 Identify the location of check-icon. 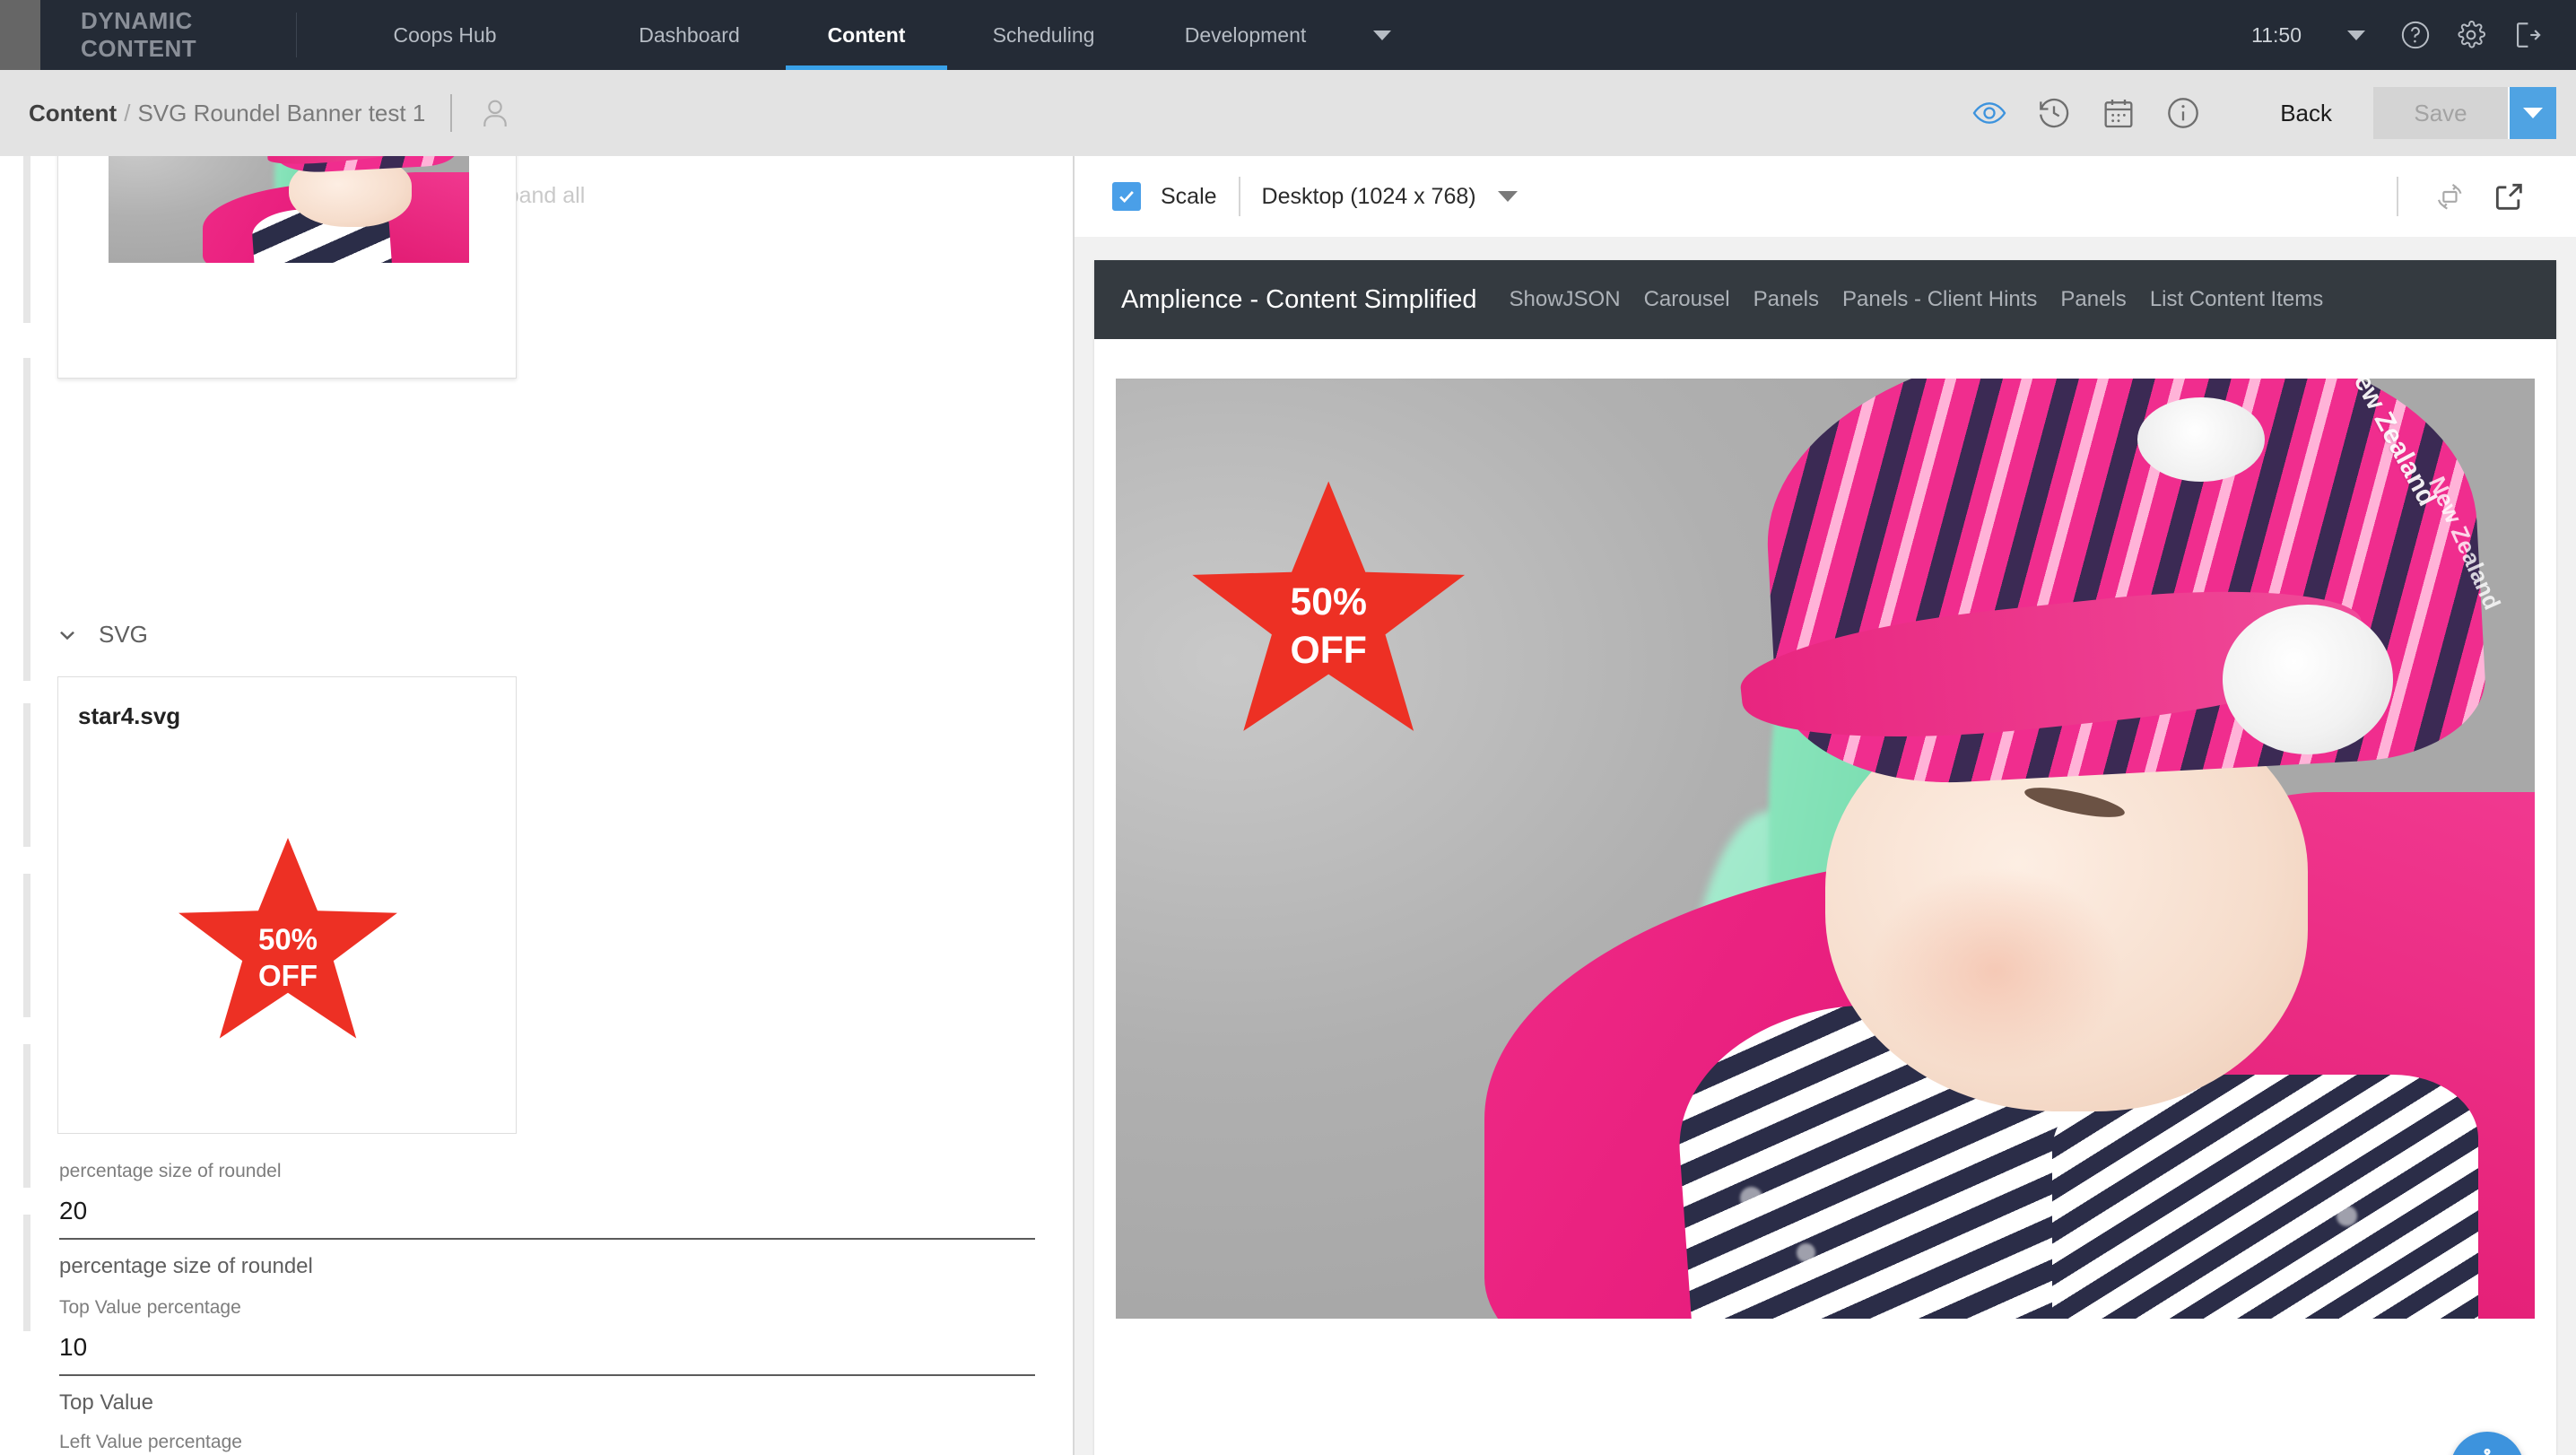
(1126, 197).